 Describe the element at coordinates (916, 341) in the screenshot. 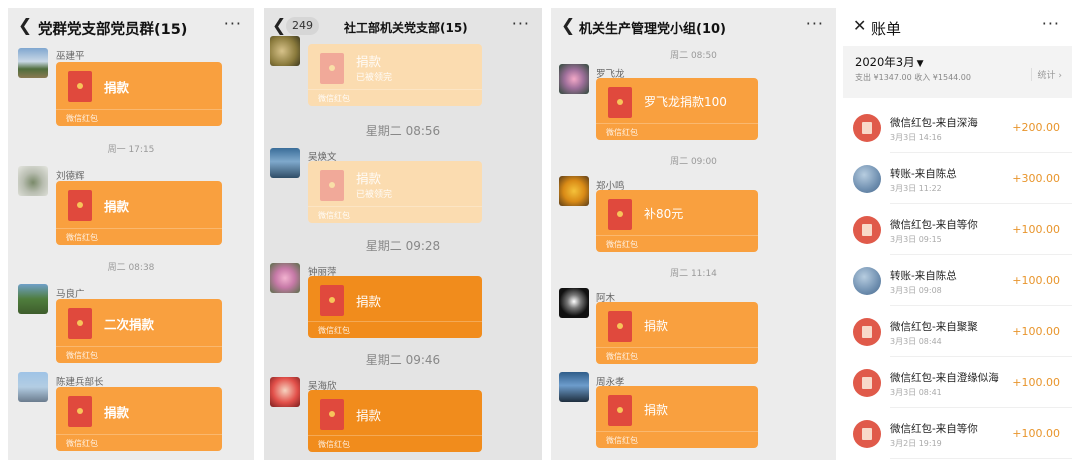

I see `bill-row-date: 3月3日 08:44` at that location.